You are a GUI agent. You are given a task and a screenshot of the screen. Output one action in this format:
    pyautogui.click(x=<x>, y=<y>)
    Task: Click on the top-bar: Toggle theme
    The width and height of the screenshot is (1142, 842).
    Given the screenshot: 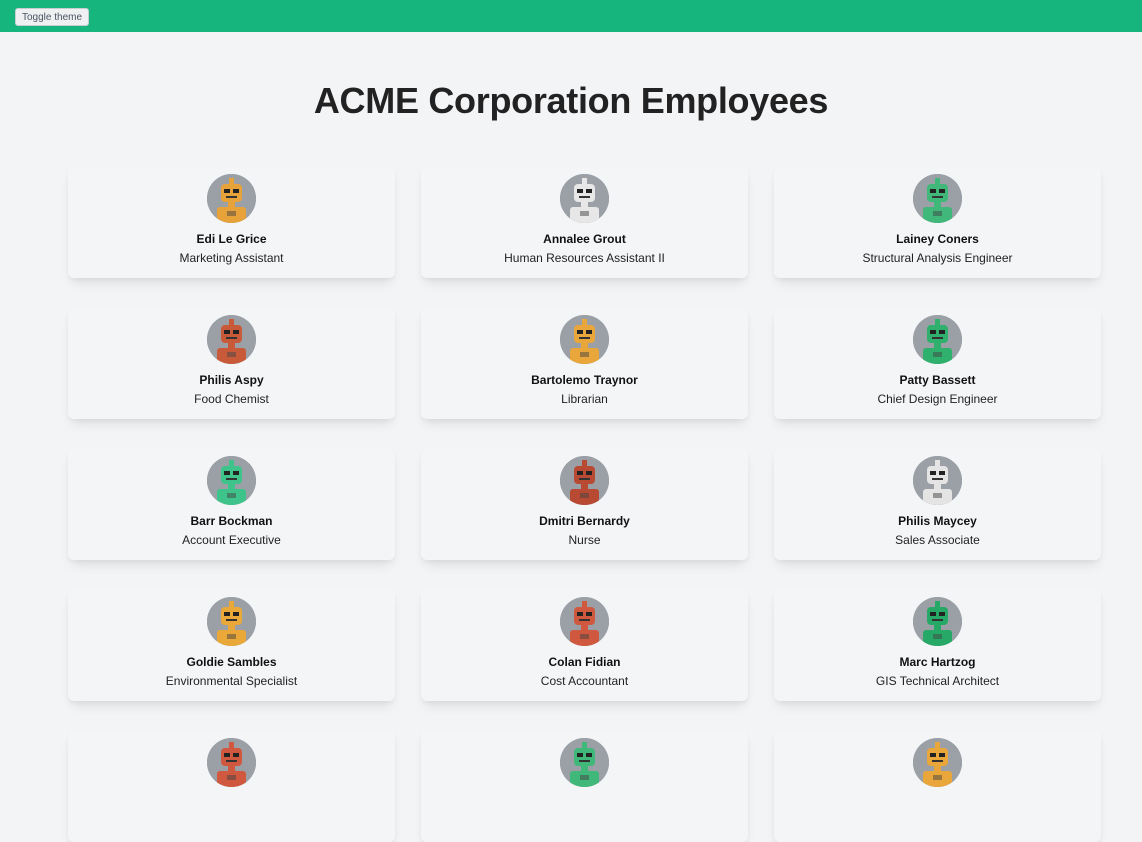 What is the action you would take?
    pyautogui.click(x=571, y=16)
    